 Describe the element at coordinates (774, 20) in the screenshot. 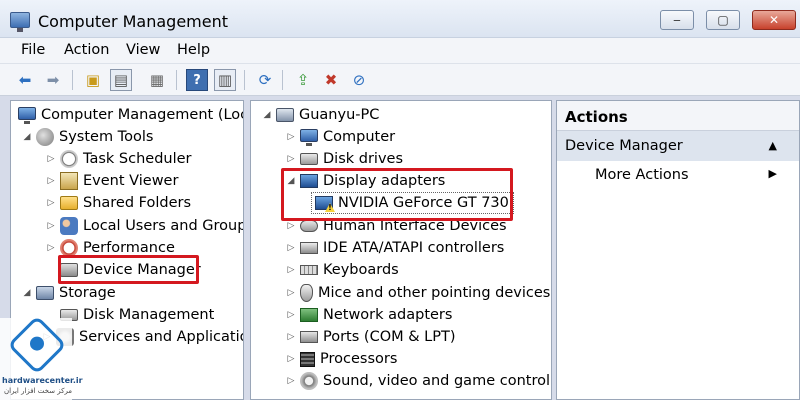

I see `close-button: ✕` at that location.